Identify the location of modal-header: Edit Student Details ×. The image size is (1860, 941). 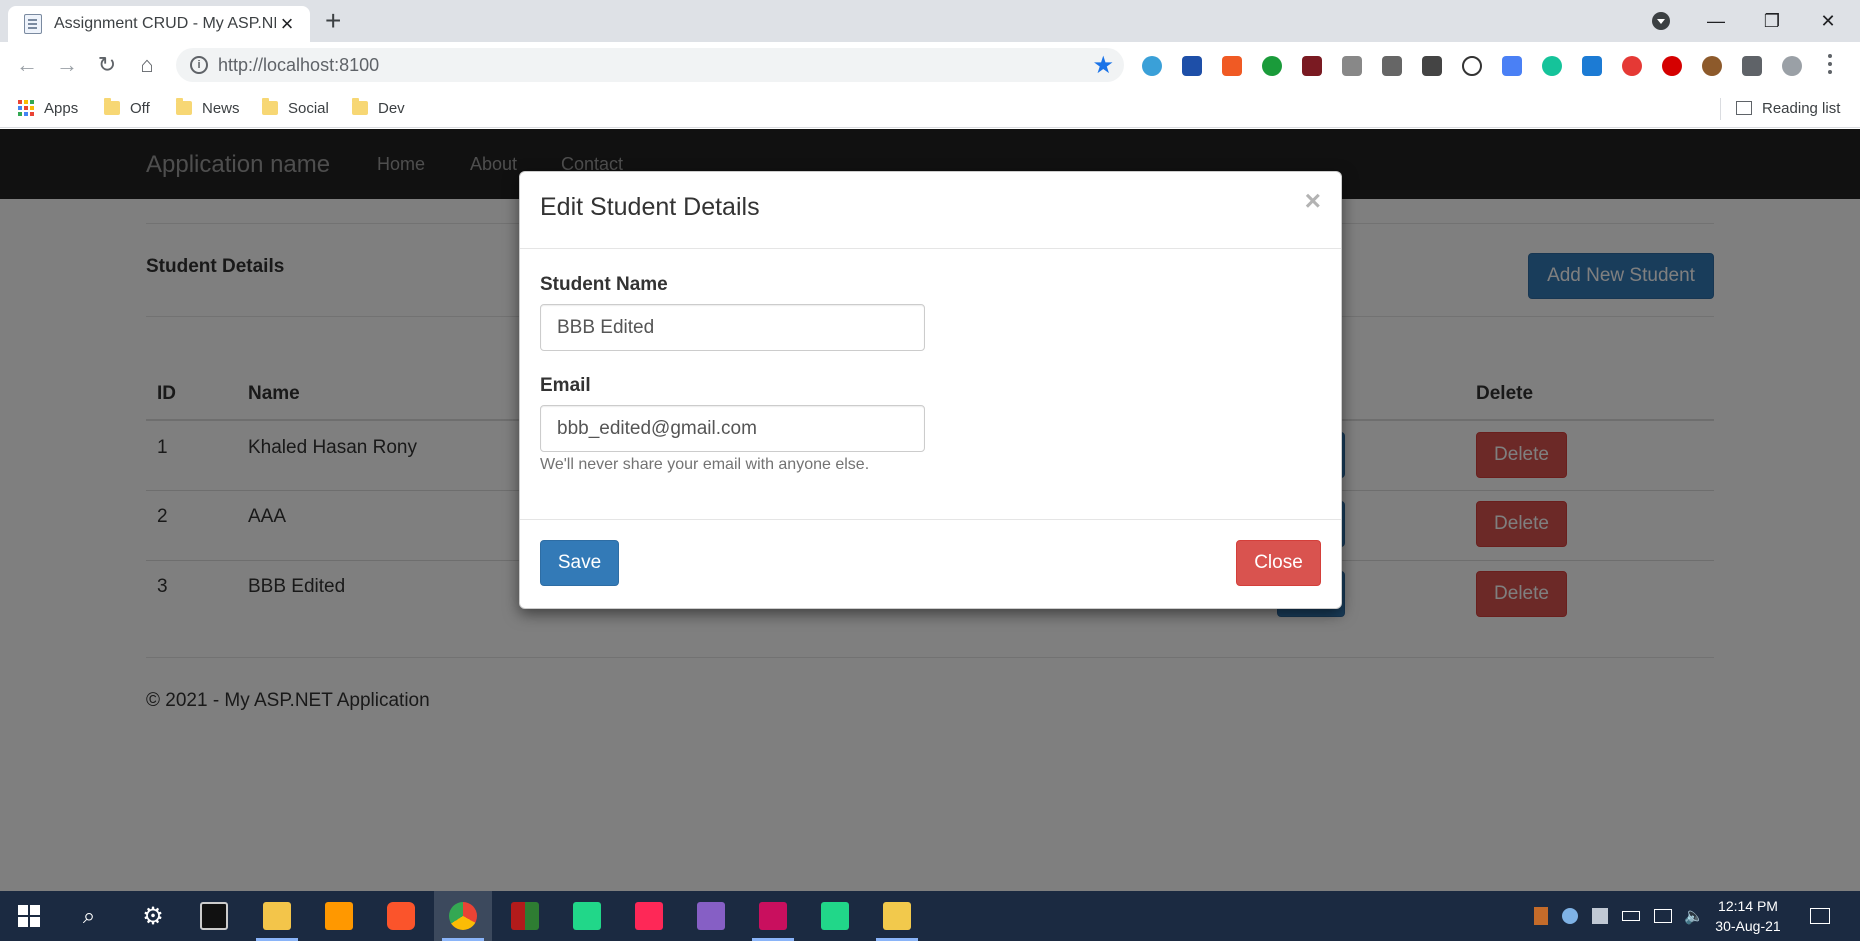
(930, 210).